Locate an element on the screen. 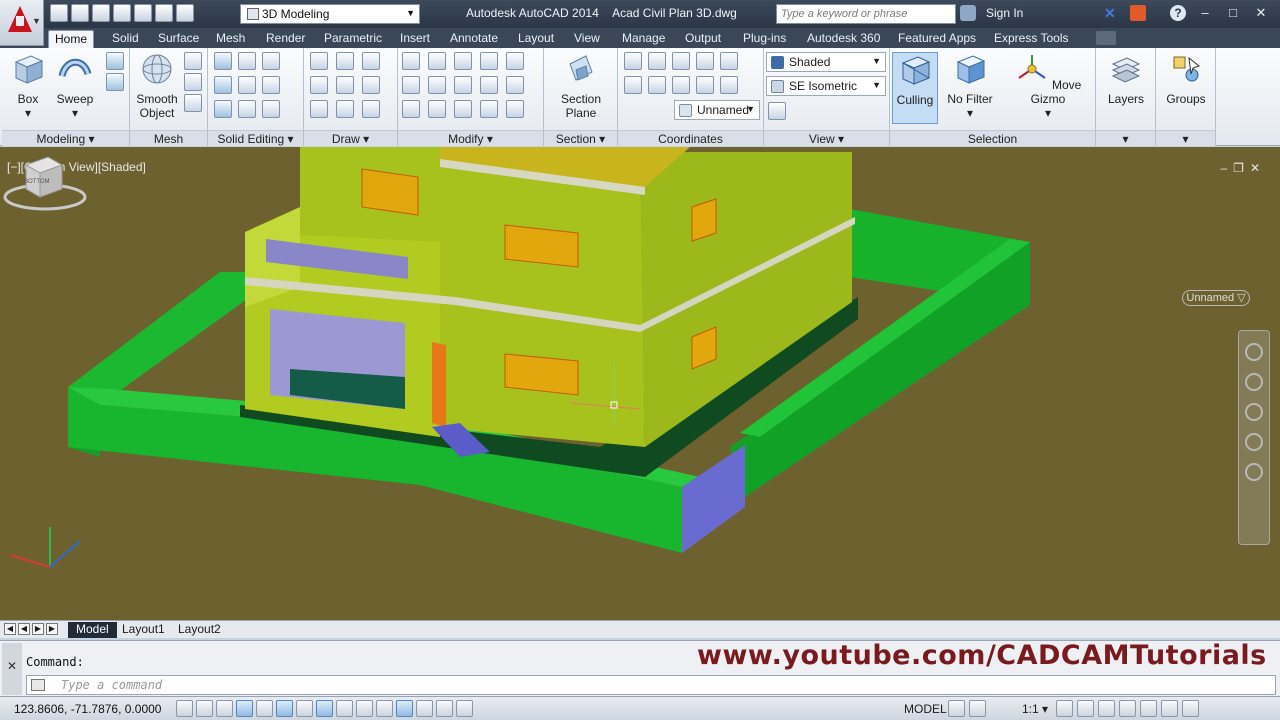 This screenshot has width=1280, height=720. isolate-objects-icon is located at coordinates (1169, 708).